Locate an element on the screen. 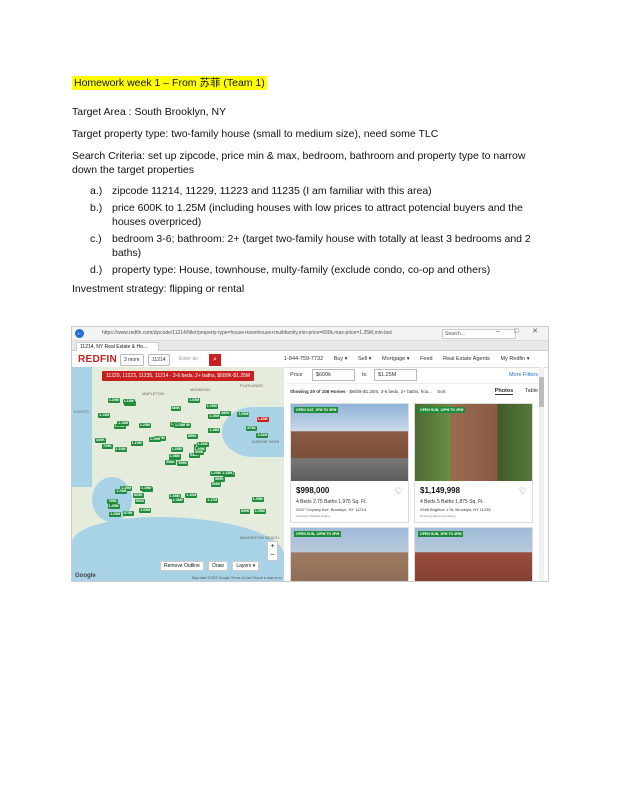 This screenshot has height=800, width=618. ocean-water is located at coordinates (178, 549).